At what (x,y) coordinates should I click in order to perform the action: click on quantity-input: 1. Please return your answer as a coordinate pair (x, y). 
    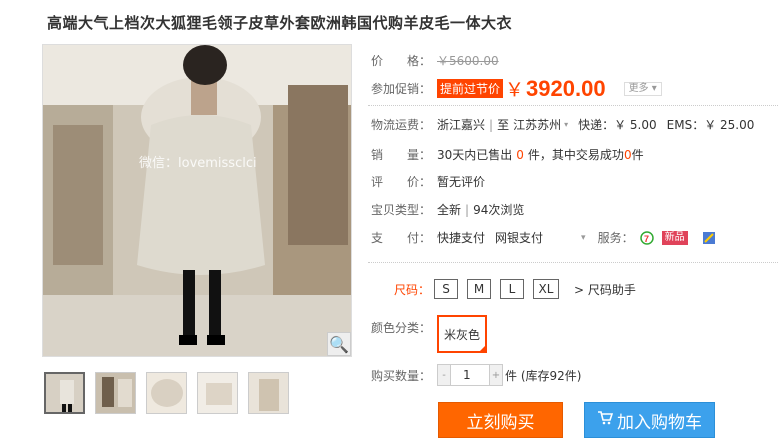
    Looking at the image, I should click on (470, 375).